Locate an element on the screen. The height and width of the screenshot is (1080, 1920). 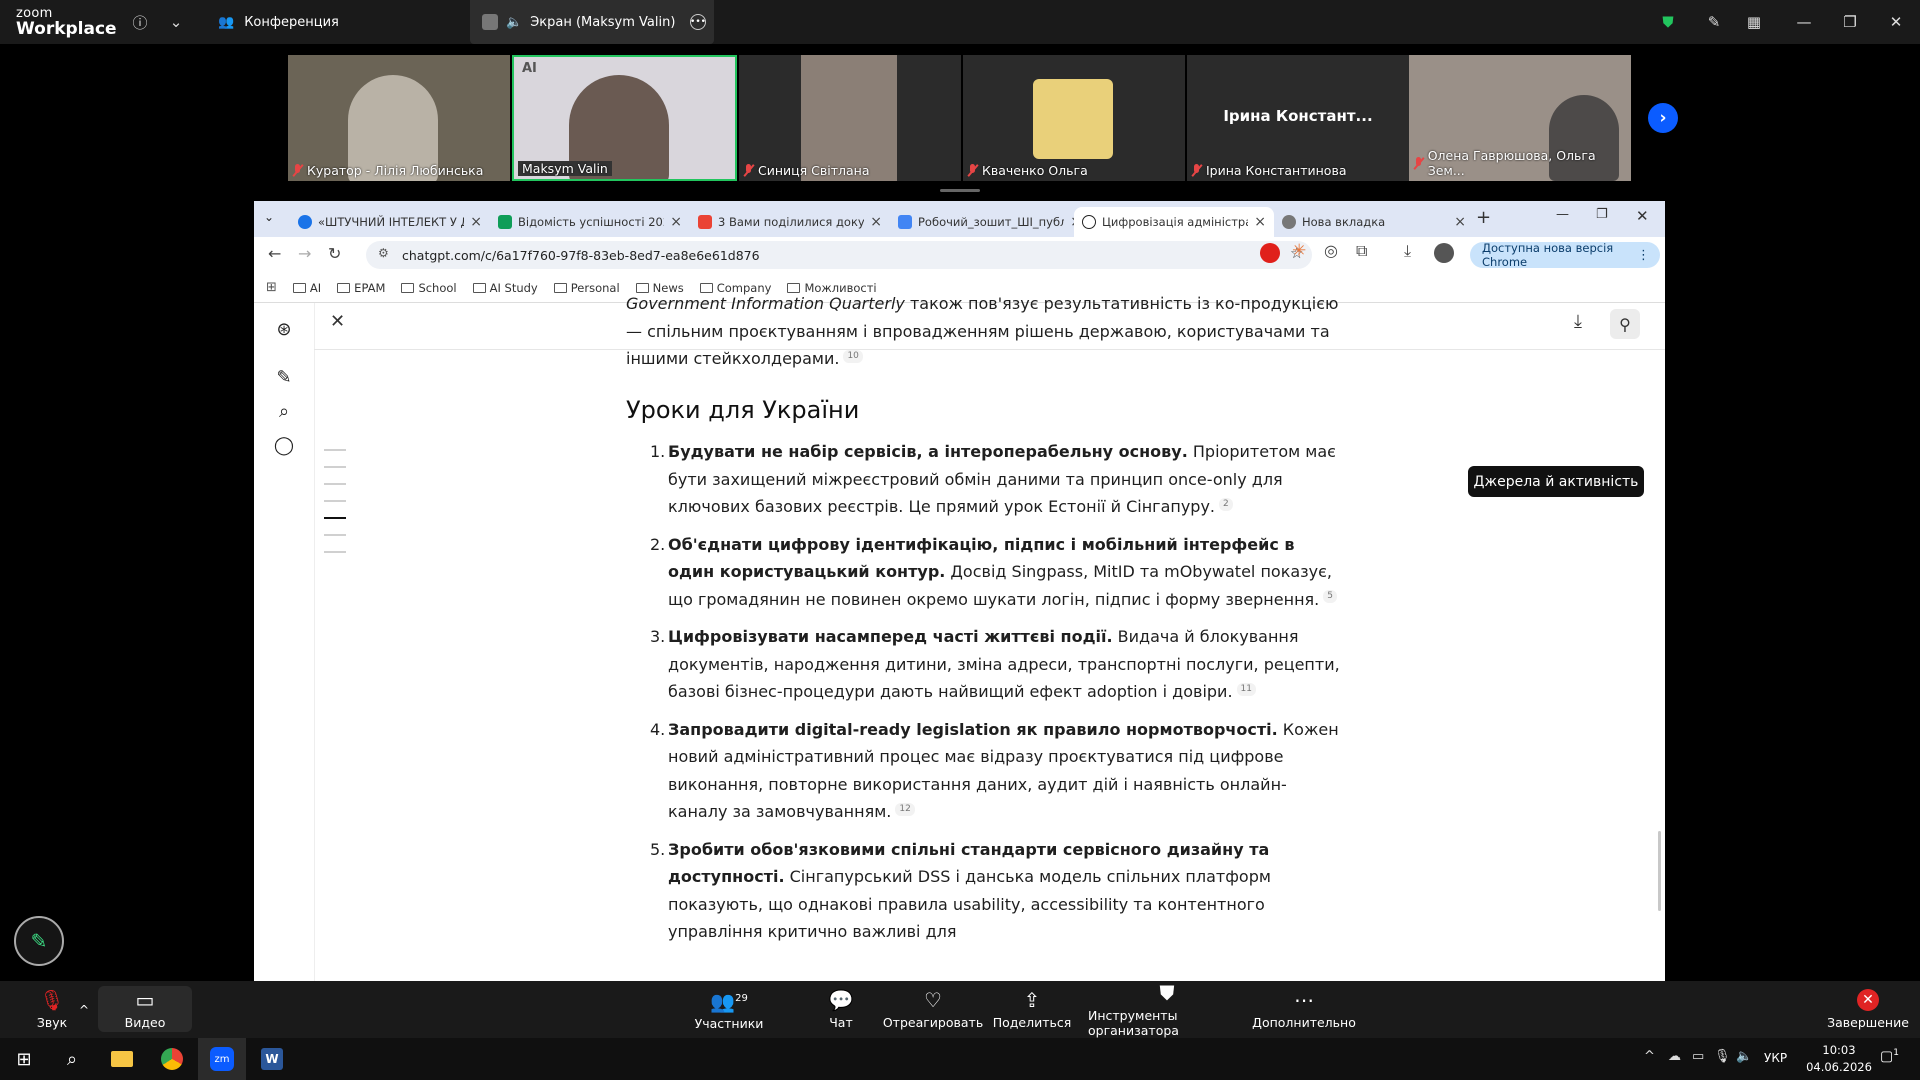
participants-button: 👥29 Участники is located at coordinates (729, 1009).